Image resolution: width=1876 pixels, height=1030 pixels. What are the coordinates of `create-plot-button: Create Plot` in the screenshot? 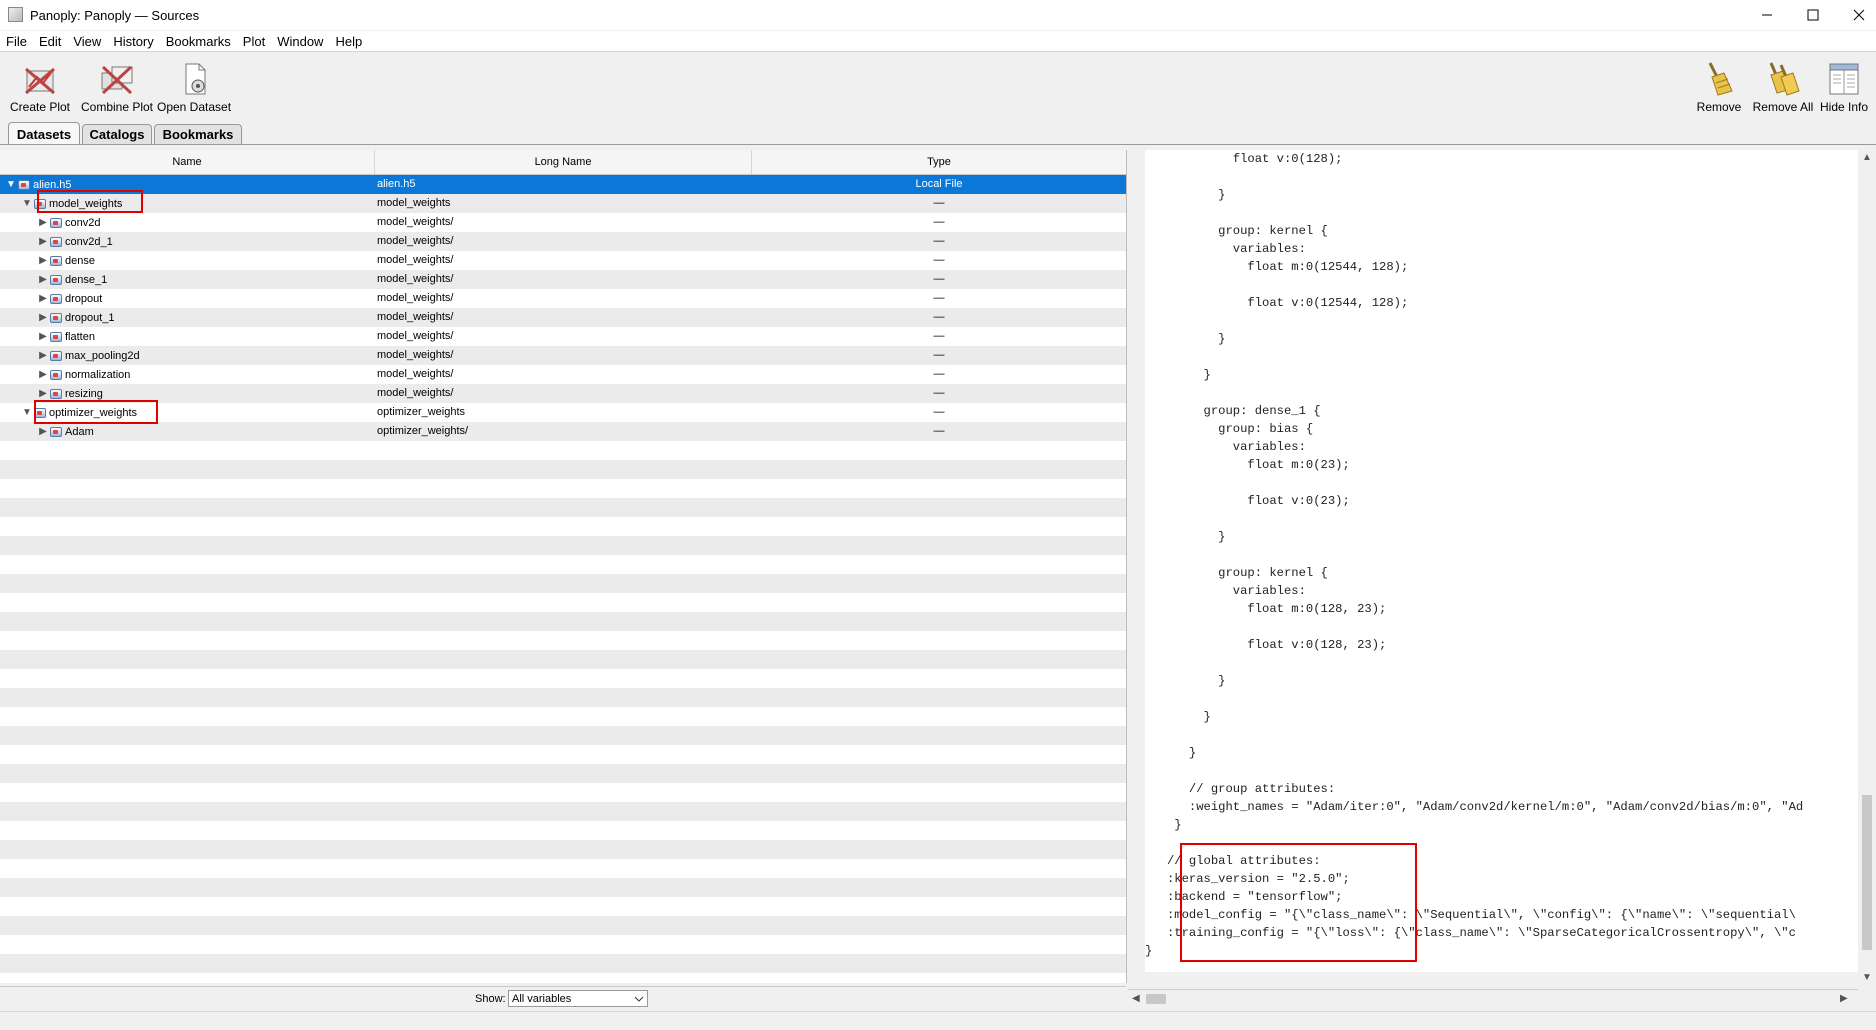 It's located at (40, 89).